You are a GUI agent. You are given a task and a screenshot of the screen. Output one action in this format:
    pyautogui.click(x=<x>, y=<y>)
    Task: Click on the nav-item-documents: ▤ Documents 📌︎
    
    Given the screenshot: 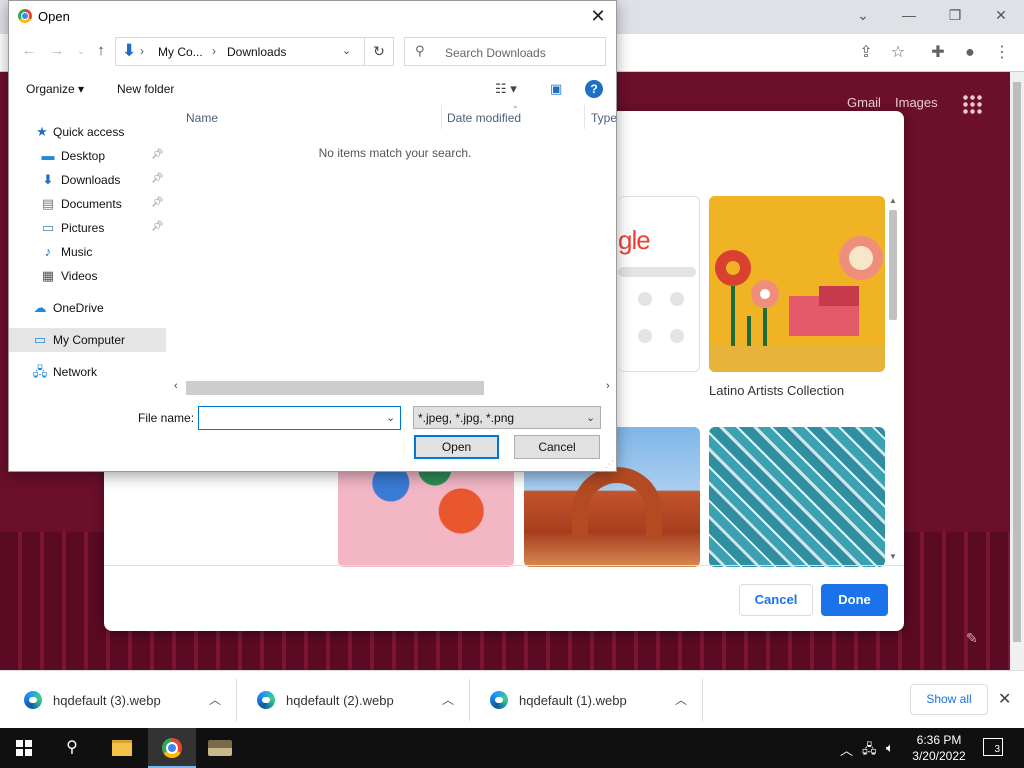 What is the action you would take?
    pyautogui.click(x=87, y=204)
    